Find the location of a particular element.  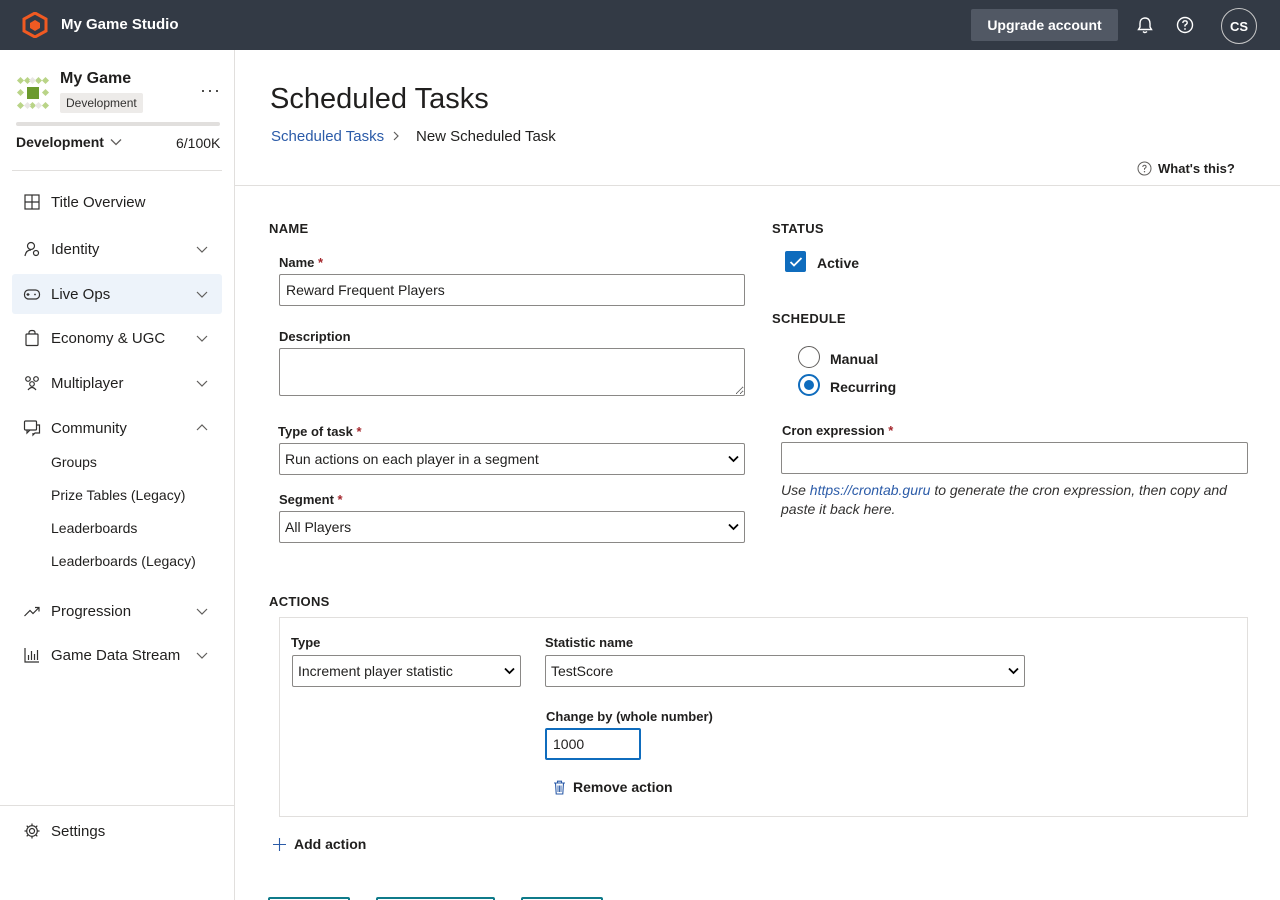

cron-expression-input is located at coordinates (1014, 458).